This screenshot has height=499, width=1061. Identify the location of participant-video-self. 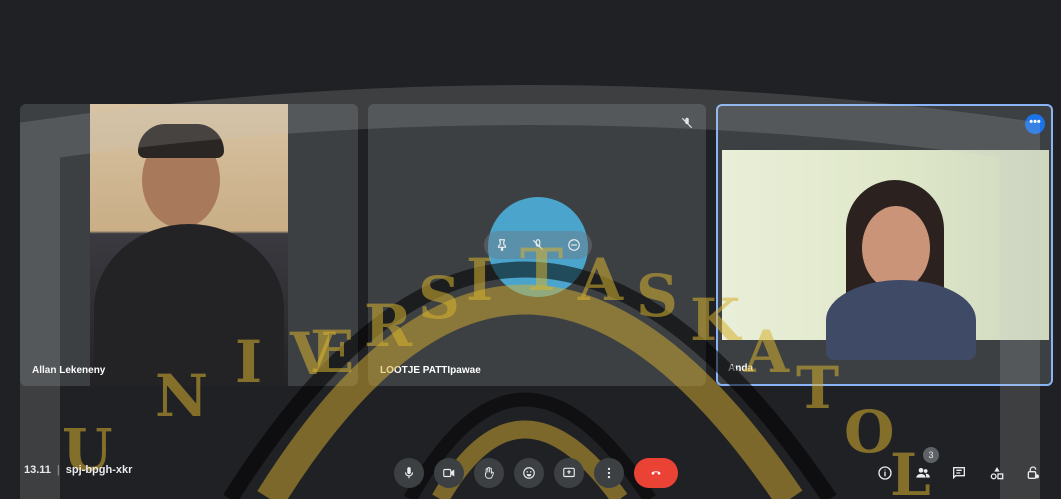
(885, 255).